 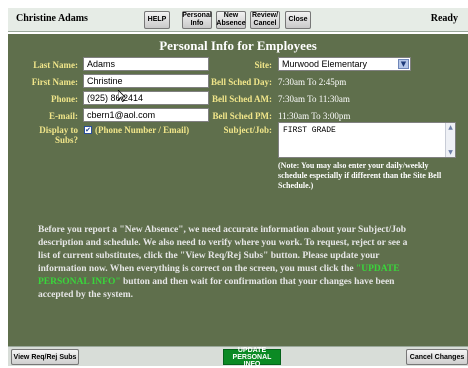 What do you see at coordinates (55, 65) in the screenshot?
I see `last-name-label: Last Name:` at bounding box center [55, 65].